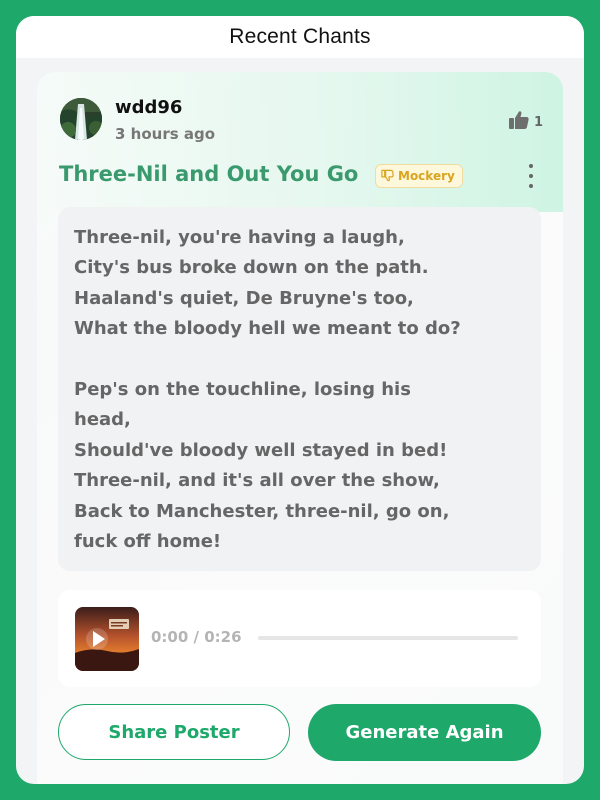 The width and height of the screenshot is (600, 800). Describe the element at coordinates (262, 511) in the screenshot. I see `lyric-line: Back to Manchester, three-nil, go on,` at that location.